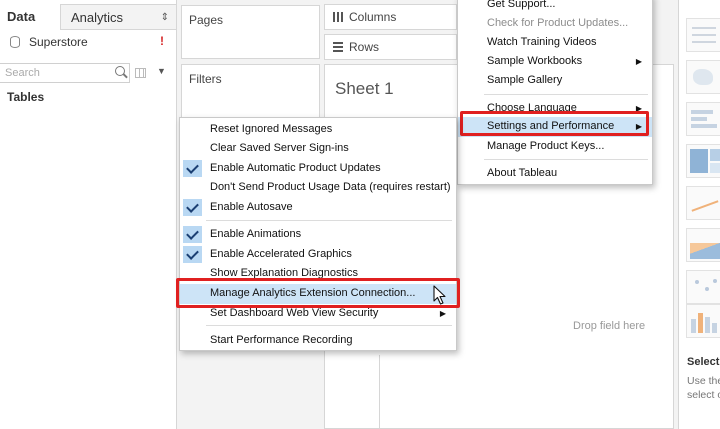 The image size is (720, 429). I want to click on columns-shelf-label: Columns, so click(364, 17).